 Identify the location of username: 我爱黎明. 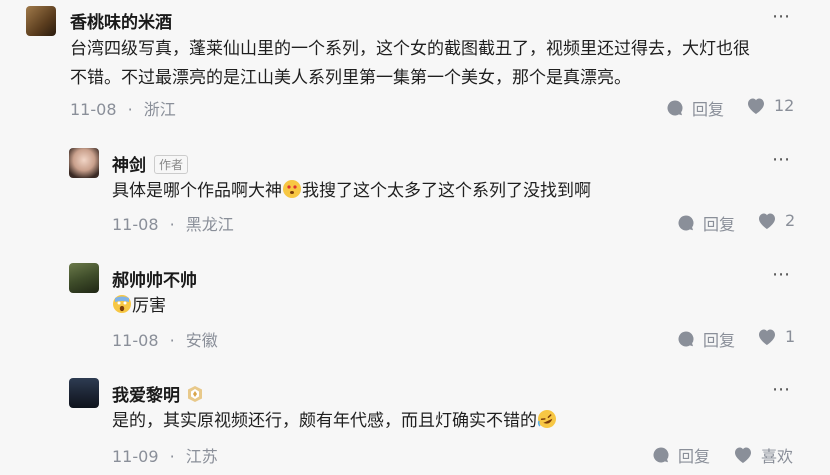
(158, 393).